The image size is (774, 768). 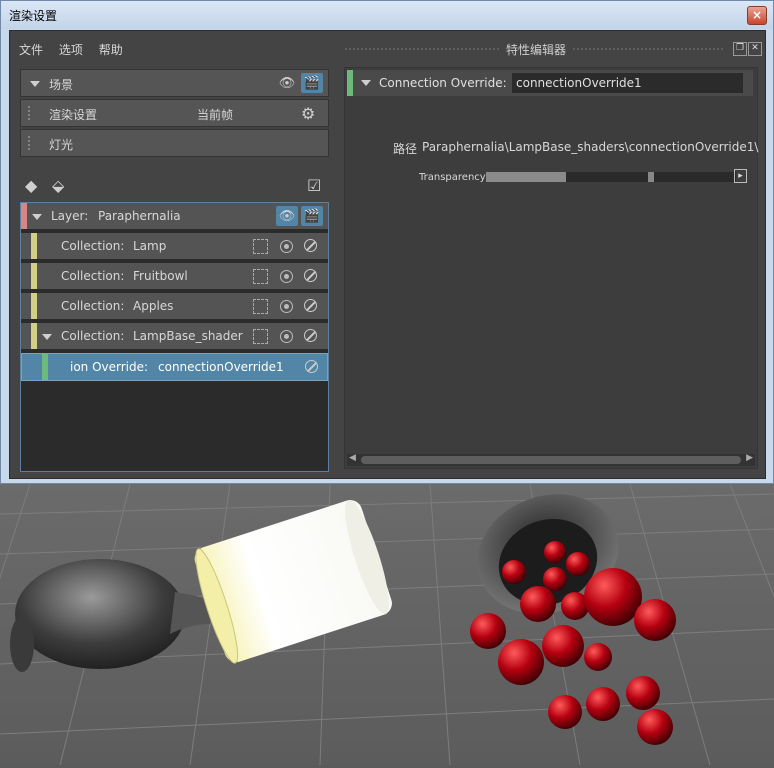 I want to click on scene-label: 场景, so click(x=61, y=85).